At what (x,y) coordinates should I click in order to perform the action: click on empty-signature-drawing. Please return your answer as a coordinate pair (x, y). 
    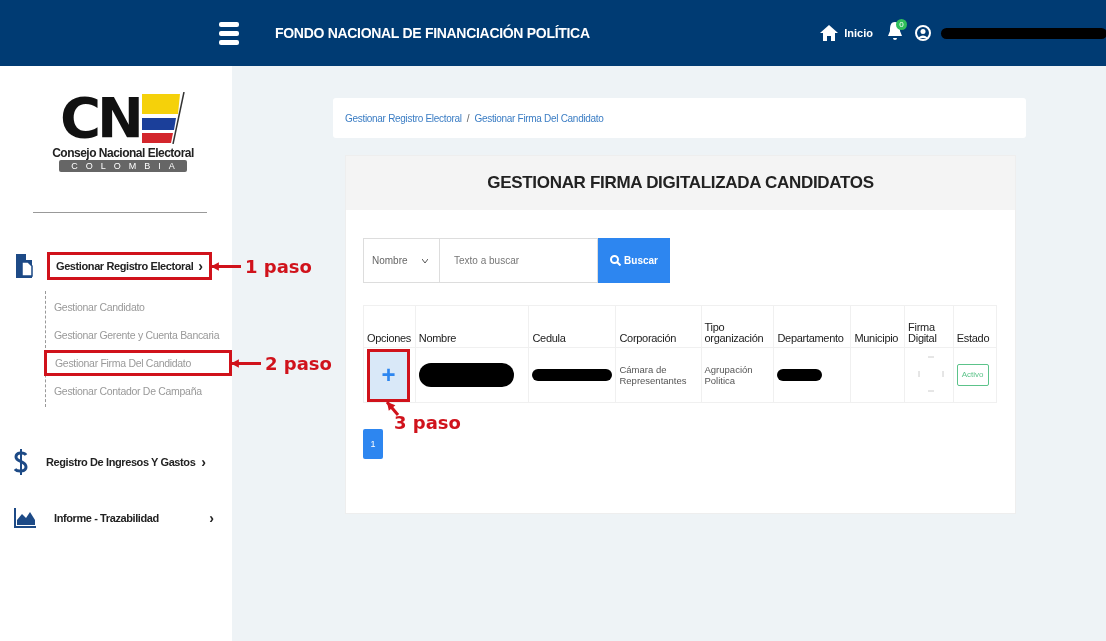
    Looking at the image, I should click on (931, 373).